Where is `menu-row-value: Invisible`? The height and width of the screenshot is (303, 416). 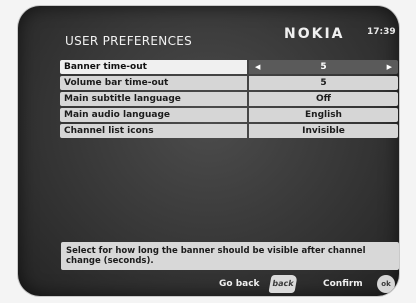
menu-row-value: Invisible is located at coordinates (323, 131).